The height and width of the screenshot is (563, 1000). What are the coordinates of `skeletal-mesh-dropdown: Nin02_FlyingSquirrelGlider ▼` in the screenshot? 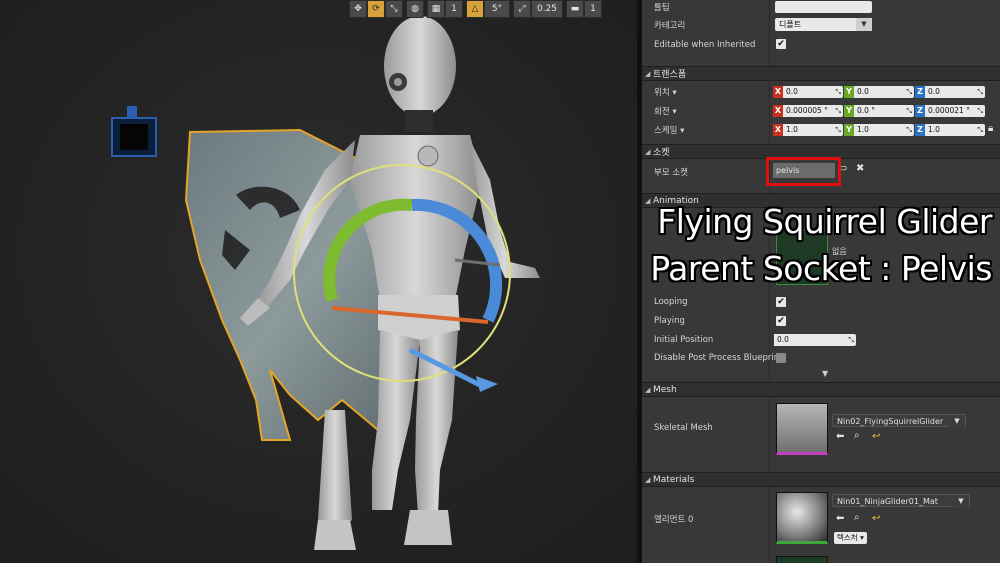 It's located at (899, 421).